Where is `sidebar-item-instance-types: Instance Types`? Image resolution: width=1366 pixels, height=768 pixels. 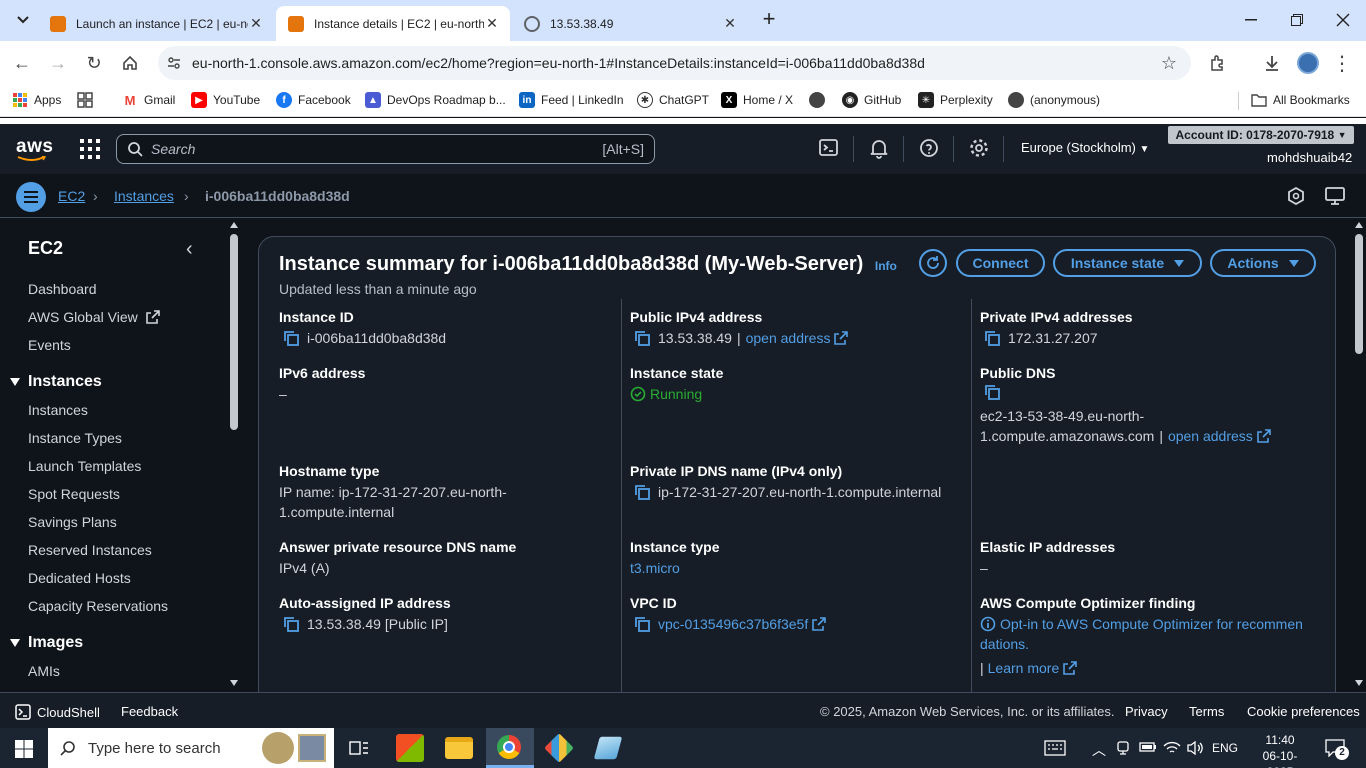
sidebar-item-instance-types: Instance Types is located at coordinates (75, 438).